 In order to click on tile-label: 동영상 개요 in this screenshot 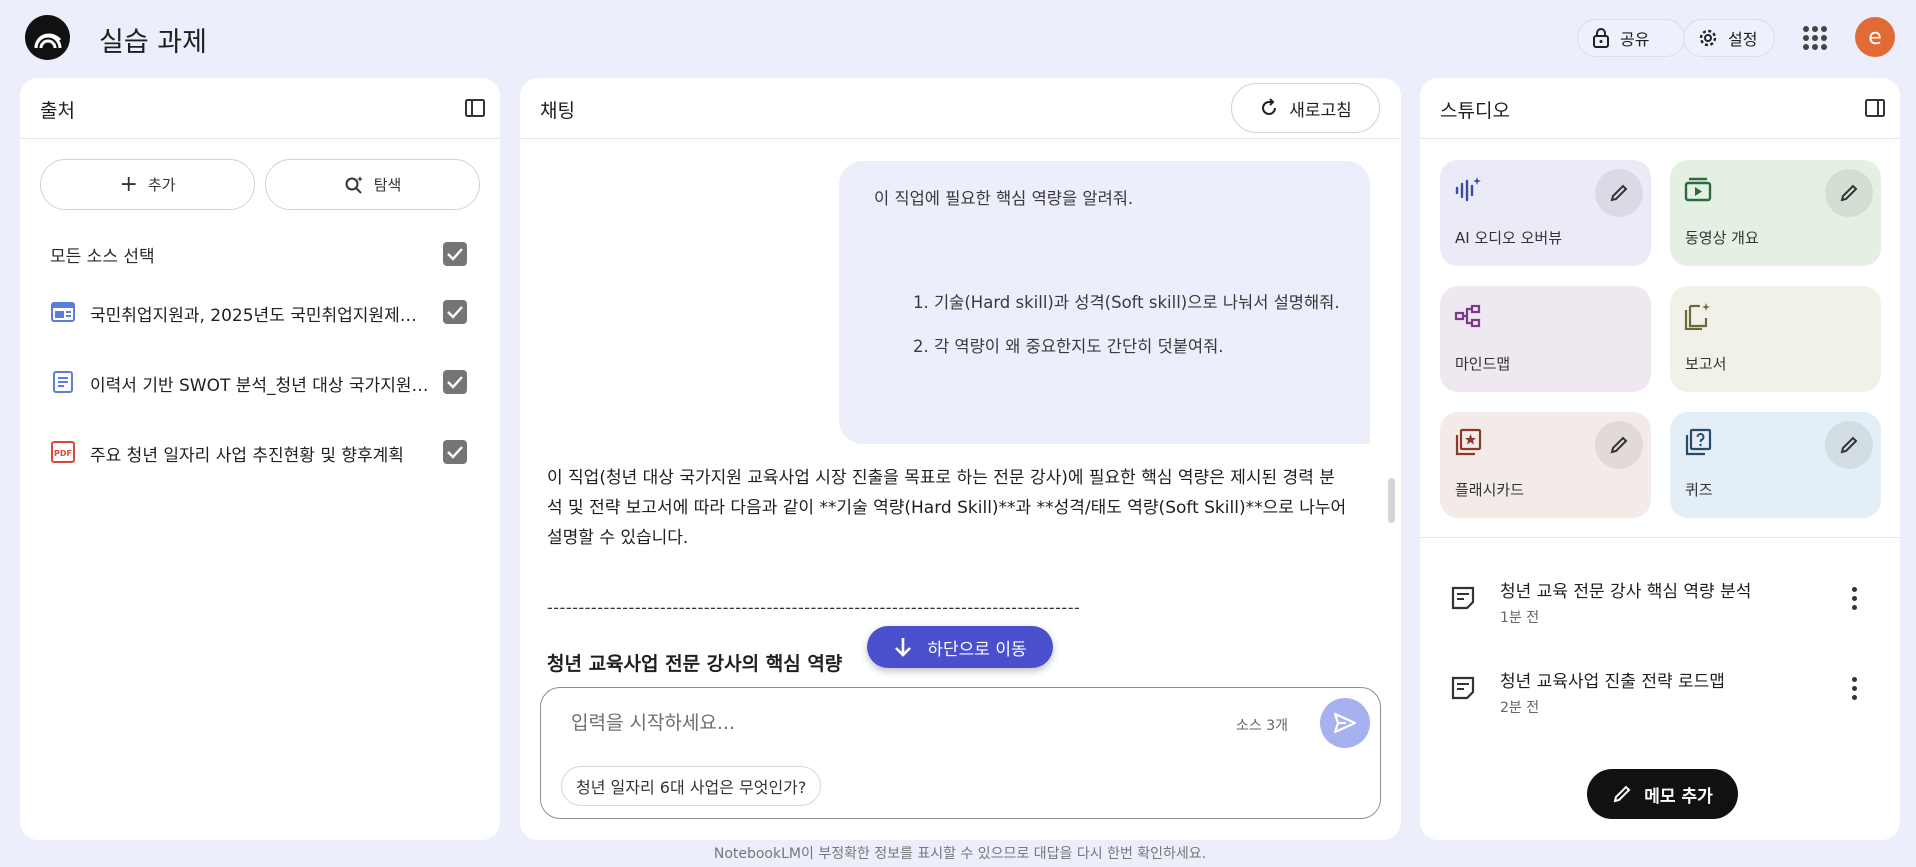, I will do `click(1722, 238)`.